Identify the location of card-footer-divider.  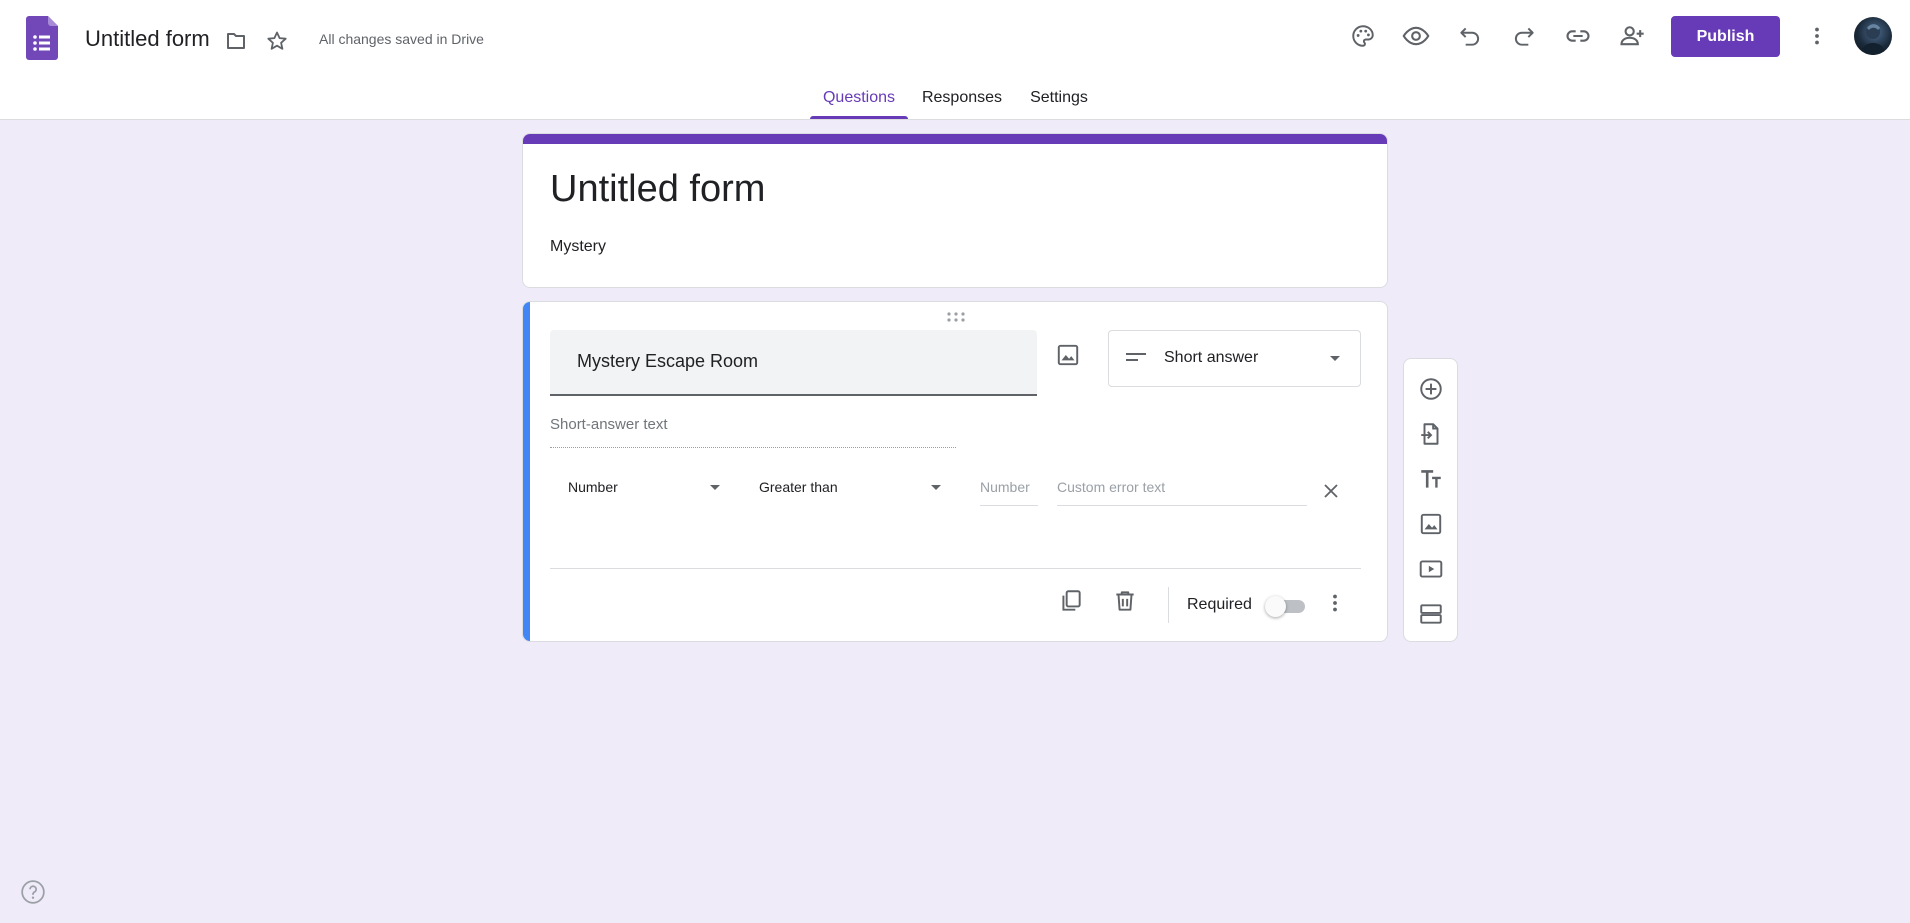
(955, 568).